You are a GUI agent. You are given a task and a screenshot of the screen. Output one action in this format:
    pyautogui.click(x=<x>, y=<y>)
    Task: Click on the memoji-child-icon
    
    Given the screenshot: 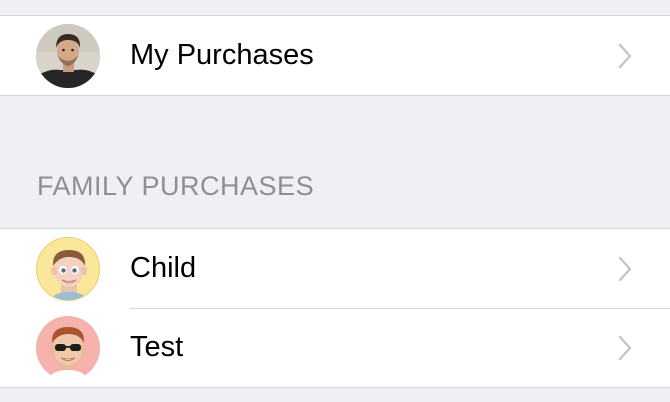 What is the action you would take?
    pyautogui.click(x=69, y=275)
    